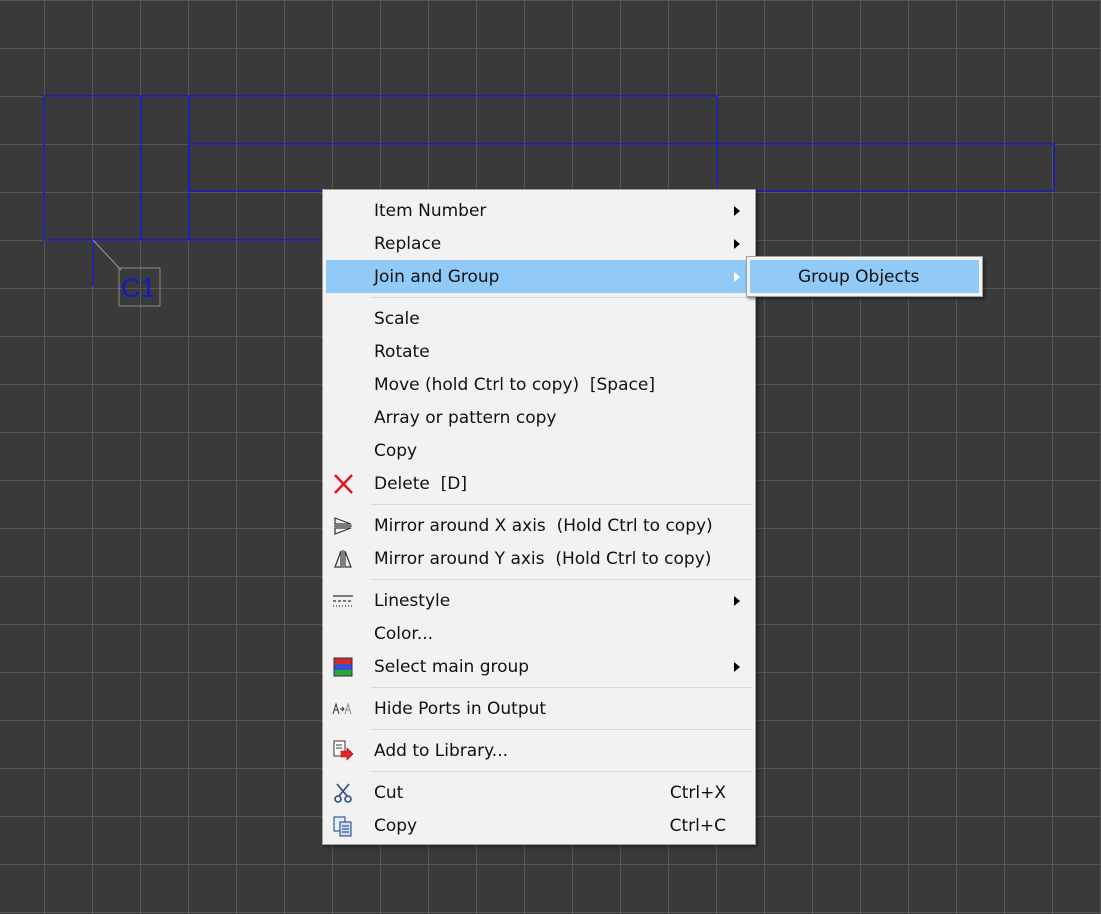 Image resolution: width=1101 pixels, height=914 pixels. Describe the element at coordinates (437, 276) in the screenshot. I see `menu-item-label: Join and Group` at that location.